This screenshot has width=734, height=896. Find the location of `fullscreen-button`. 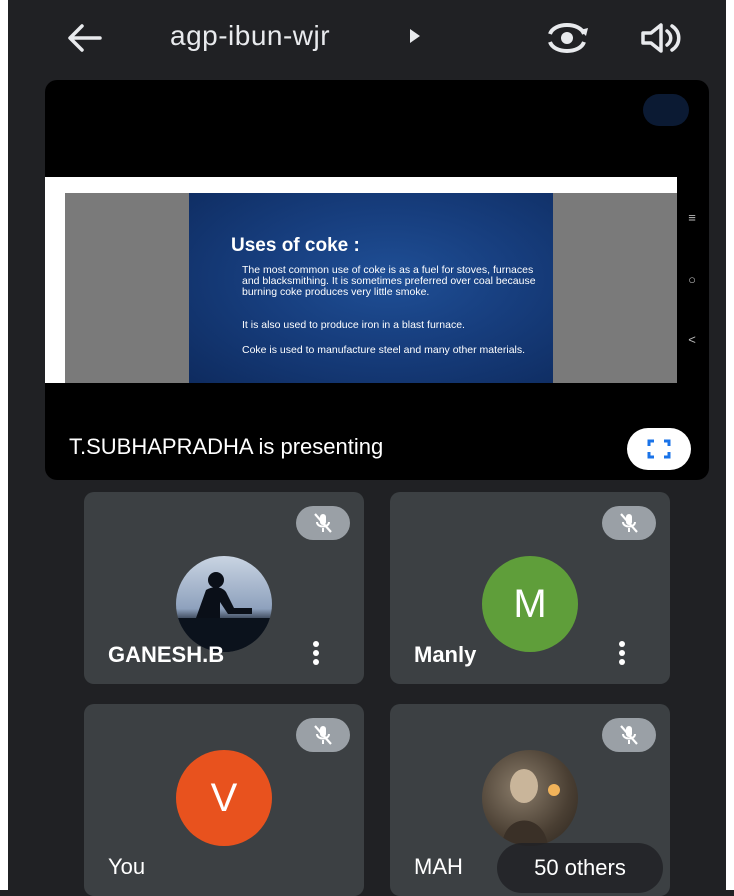

fullscreen-button is located at coordinates (659, 449).